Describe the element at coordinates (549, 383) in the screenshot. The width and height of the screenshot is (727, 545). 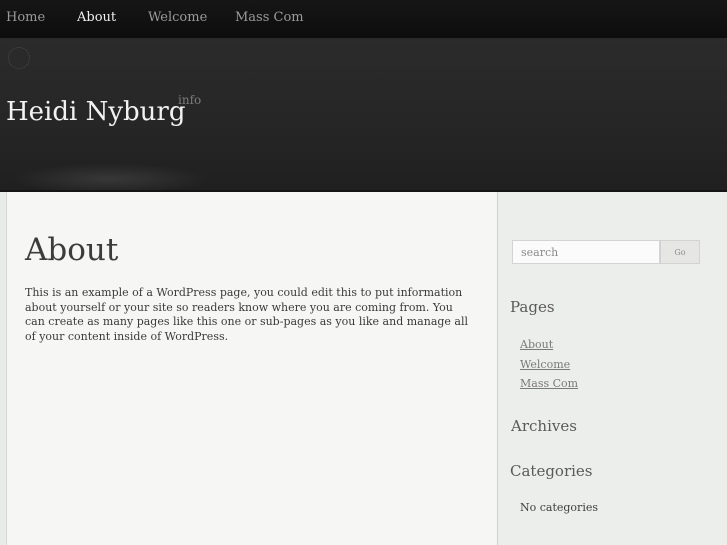
I see `sidebar-link-mass-com: Mass Com` at that location.